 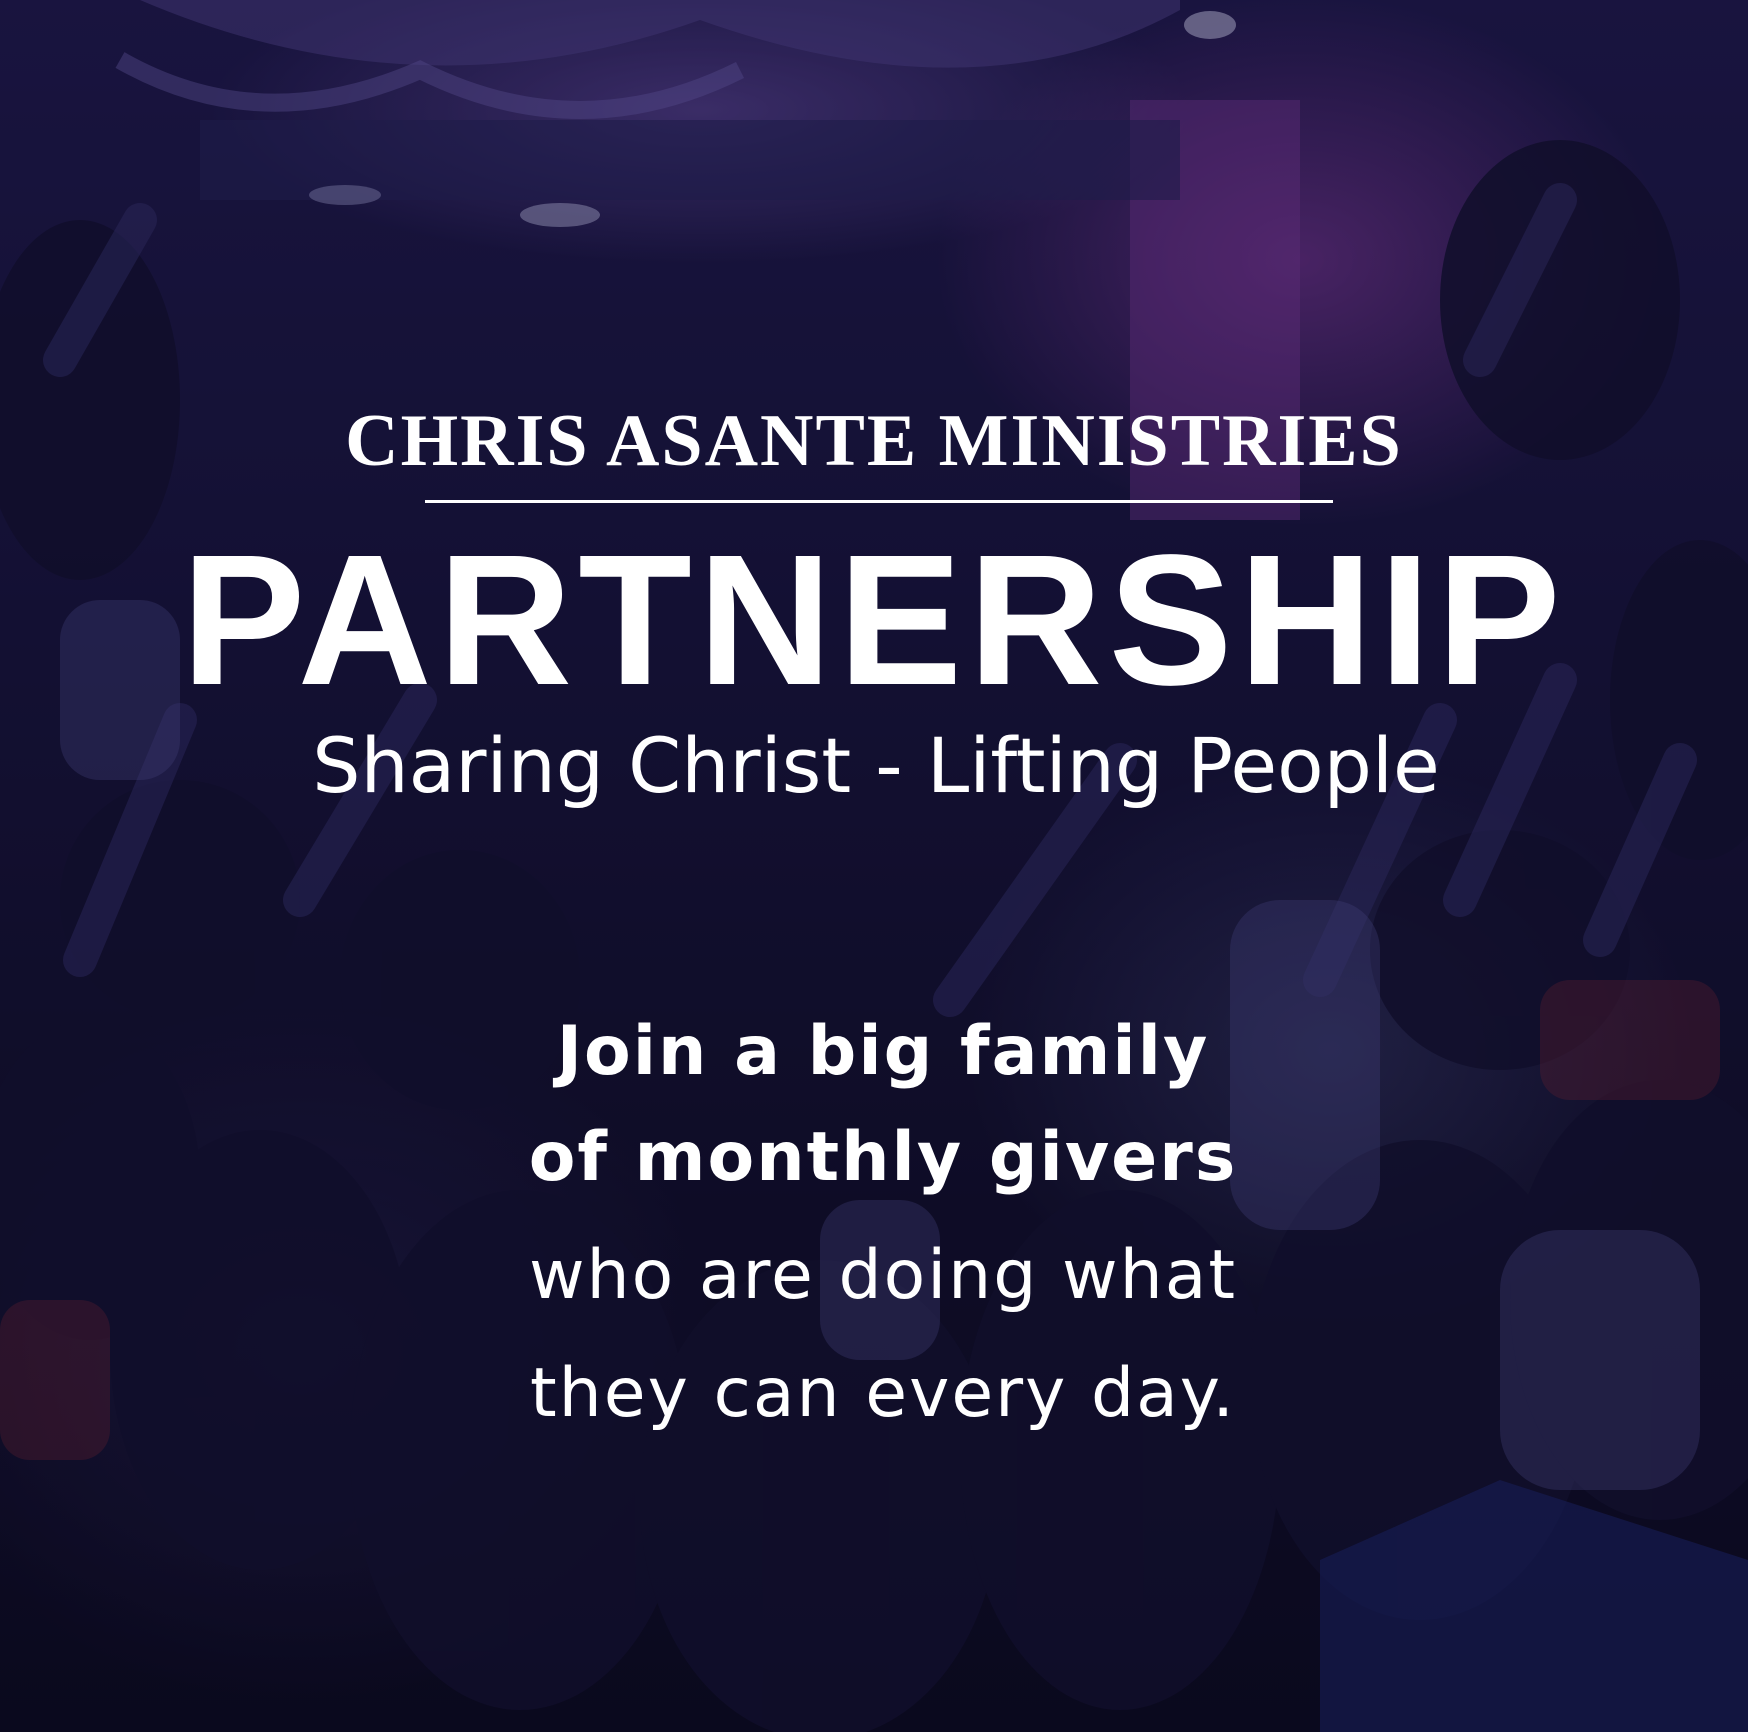 I want to click on pitch-line: they can every day., so click(x=883, y=1393).